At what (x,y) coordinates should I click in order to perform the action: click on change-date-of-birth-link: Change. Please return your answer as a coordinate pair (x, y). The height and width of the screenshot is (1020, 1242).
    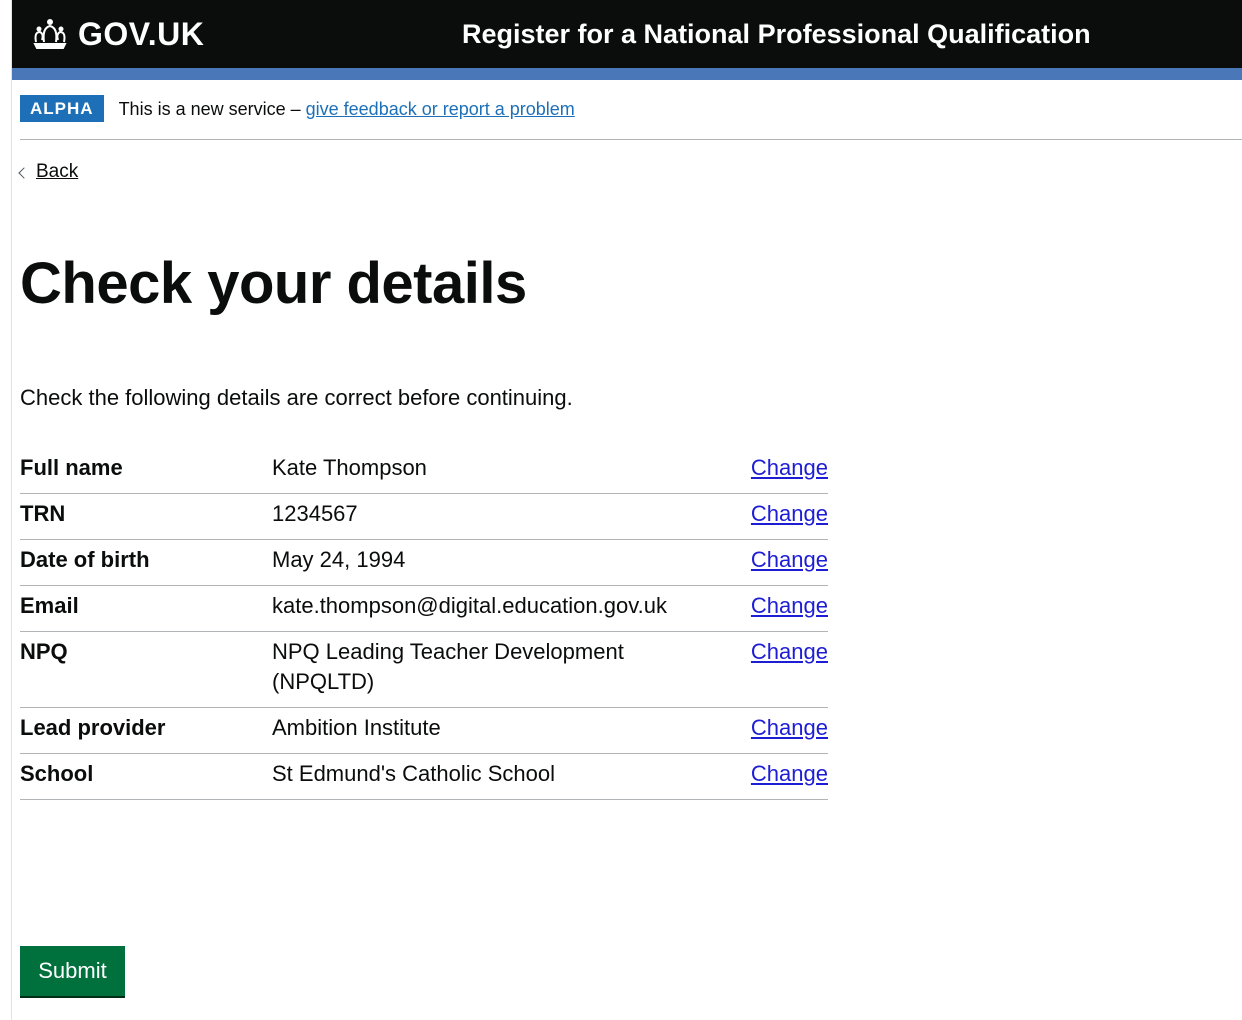
    Looking at the image, I should click on (789, 559).